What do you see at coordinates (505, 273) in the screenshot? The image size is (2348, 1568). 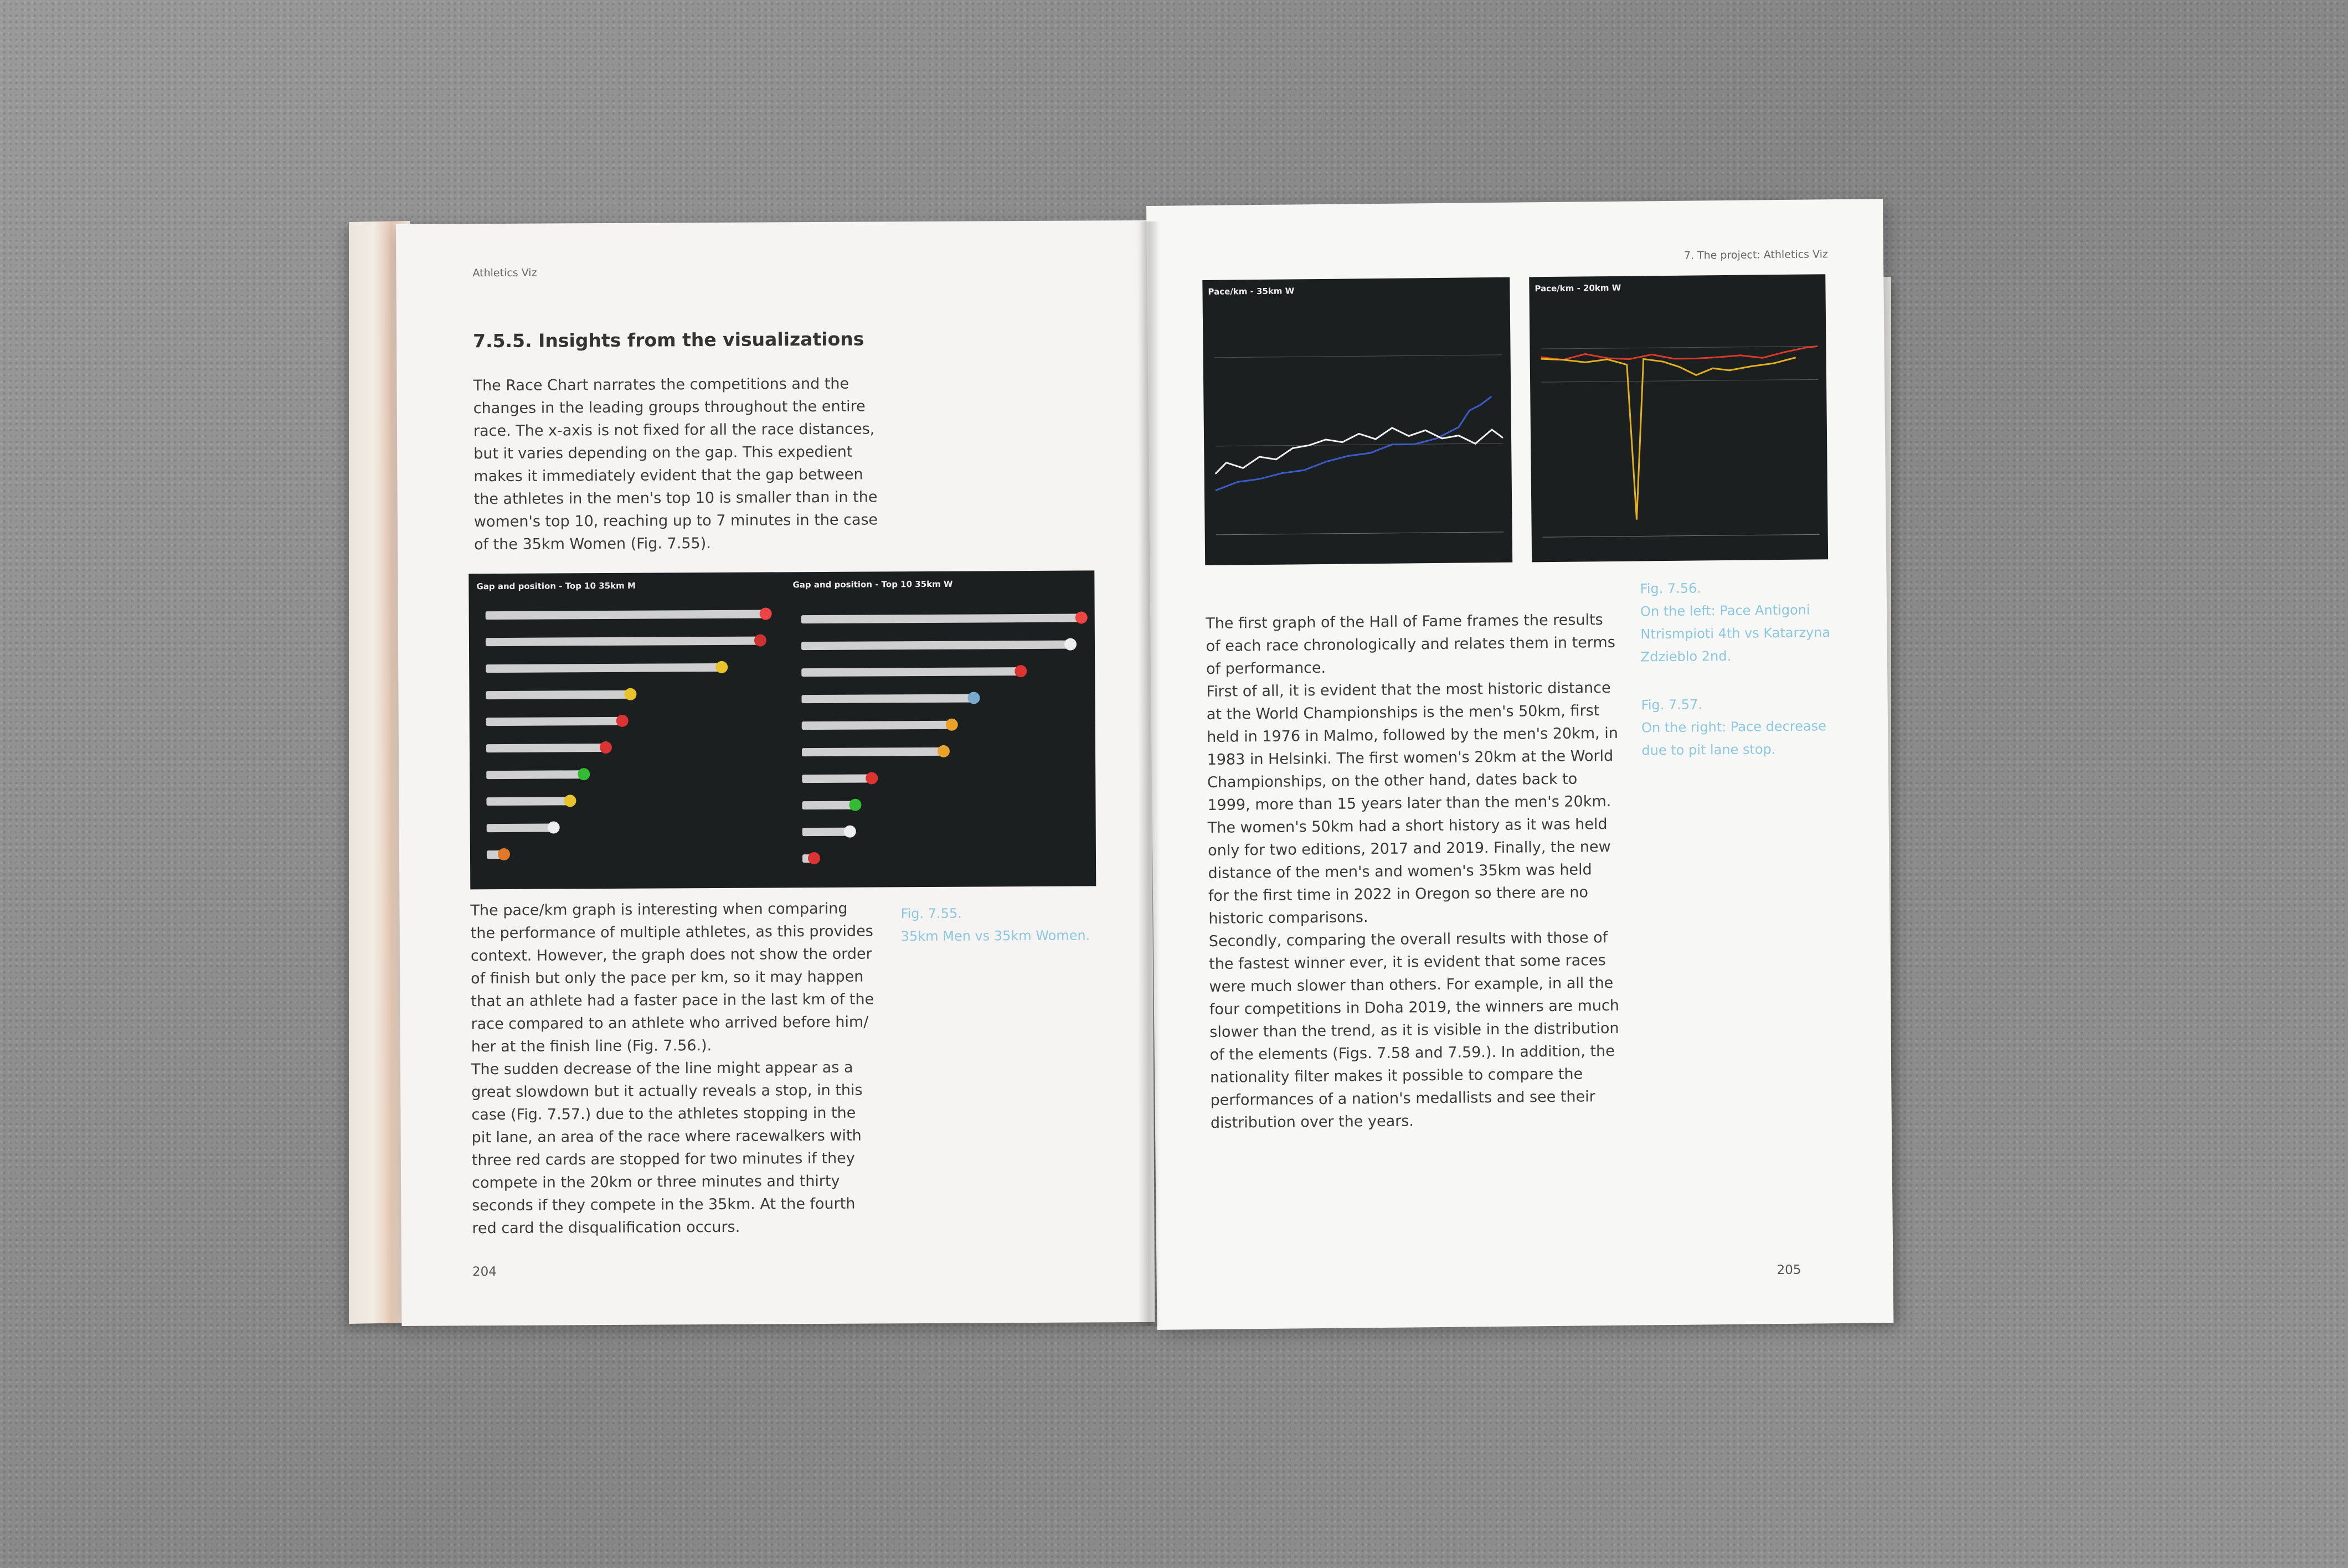 I see `running-head-left: Athletics Viz` at bounding box center [505, 273].